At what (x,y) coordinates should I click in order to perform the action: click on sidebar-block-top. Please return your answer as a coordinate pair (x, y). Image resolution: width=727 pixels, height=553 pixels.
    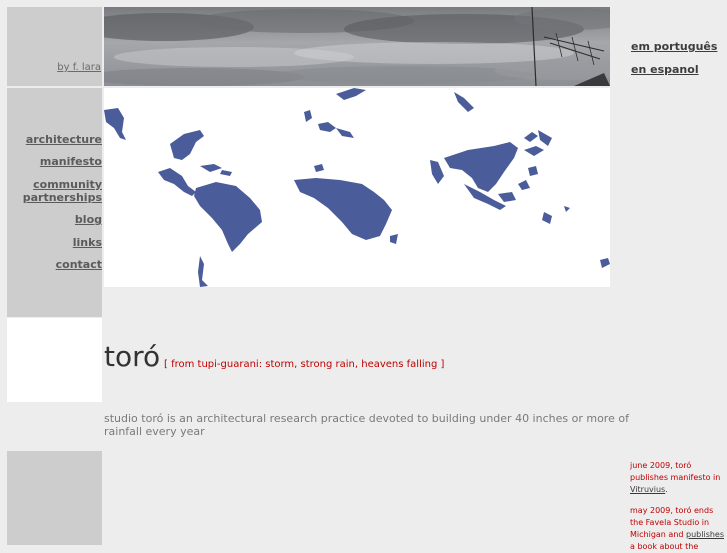
    Looking at the image, I should click on (54, 46).